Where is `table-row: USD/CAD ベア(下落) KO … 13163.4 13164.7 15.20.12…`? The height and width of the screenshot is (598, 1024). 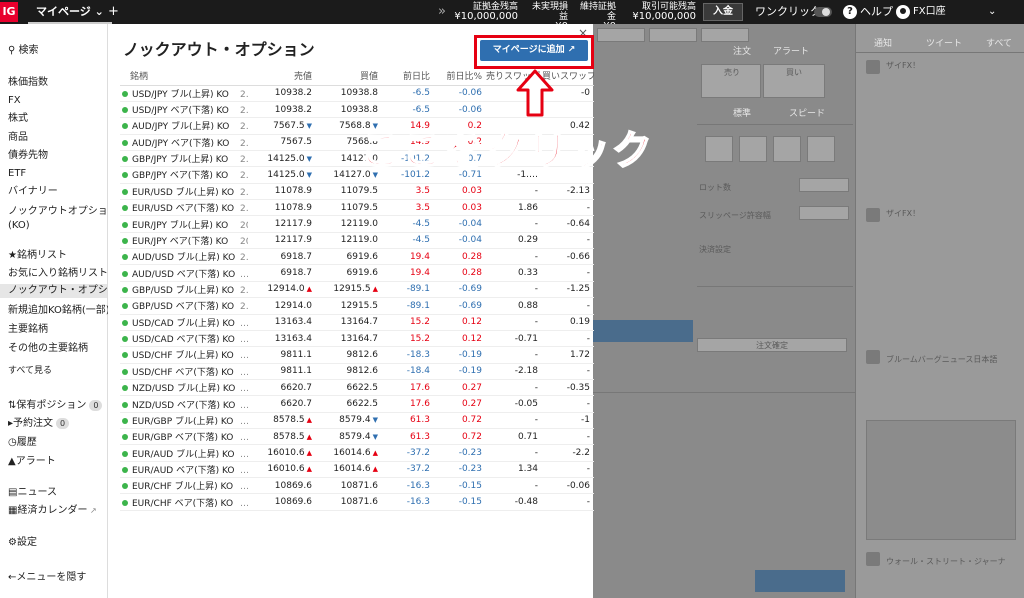 table-row: USD/CAD ベア(下落) KO … 13163.4 13164.7 15.20.12… is located at coordinates (357, 339).